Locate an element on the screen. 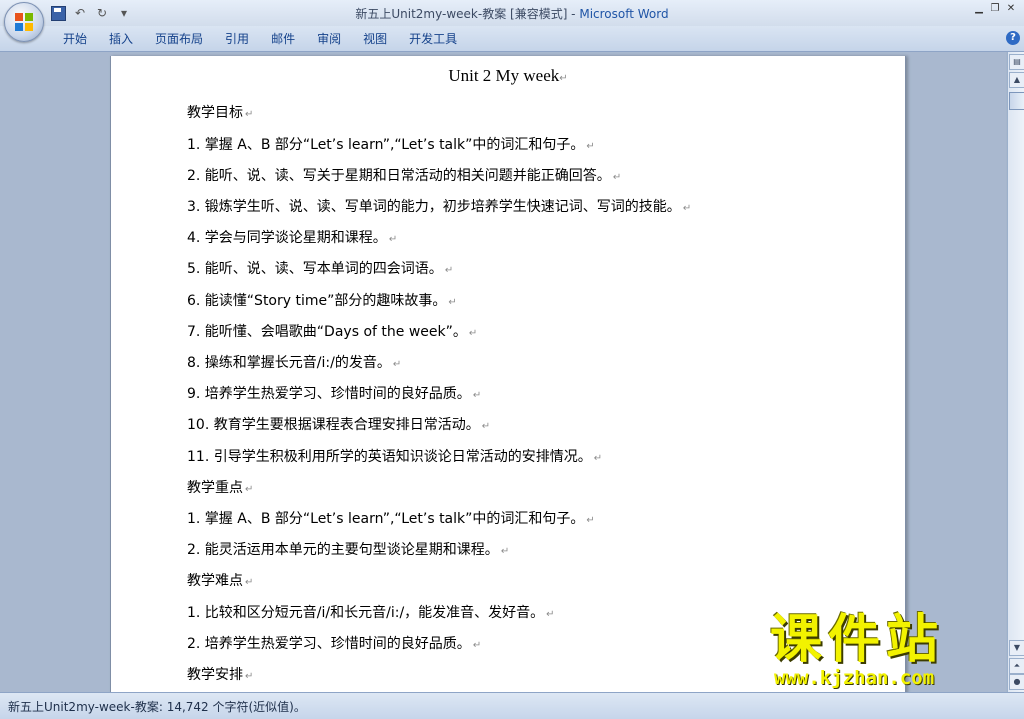 This screenshot has width=1024, height=719. watermark-title: 课件站 is located at coordinates (857, 640).